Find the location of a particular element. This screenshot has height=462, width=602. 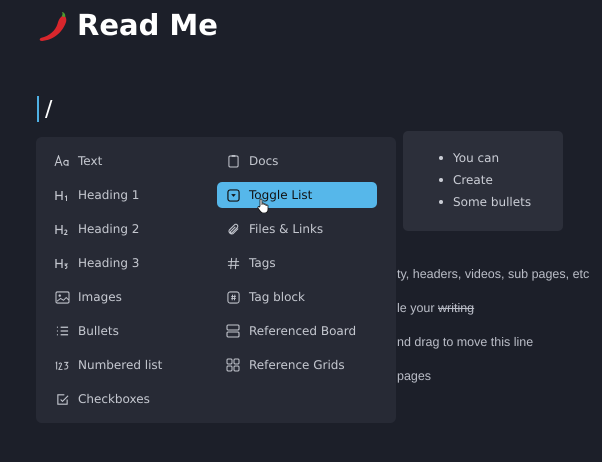

menu-item: Docs is located at coordinates (297, 161).